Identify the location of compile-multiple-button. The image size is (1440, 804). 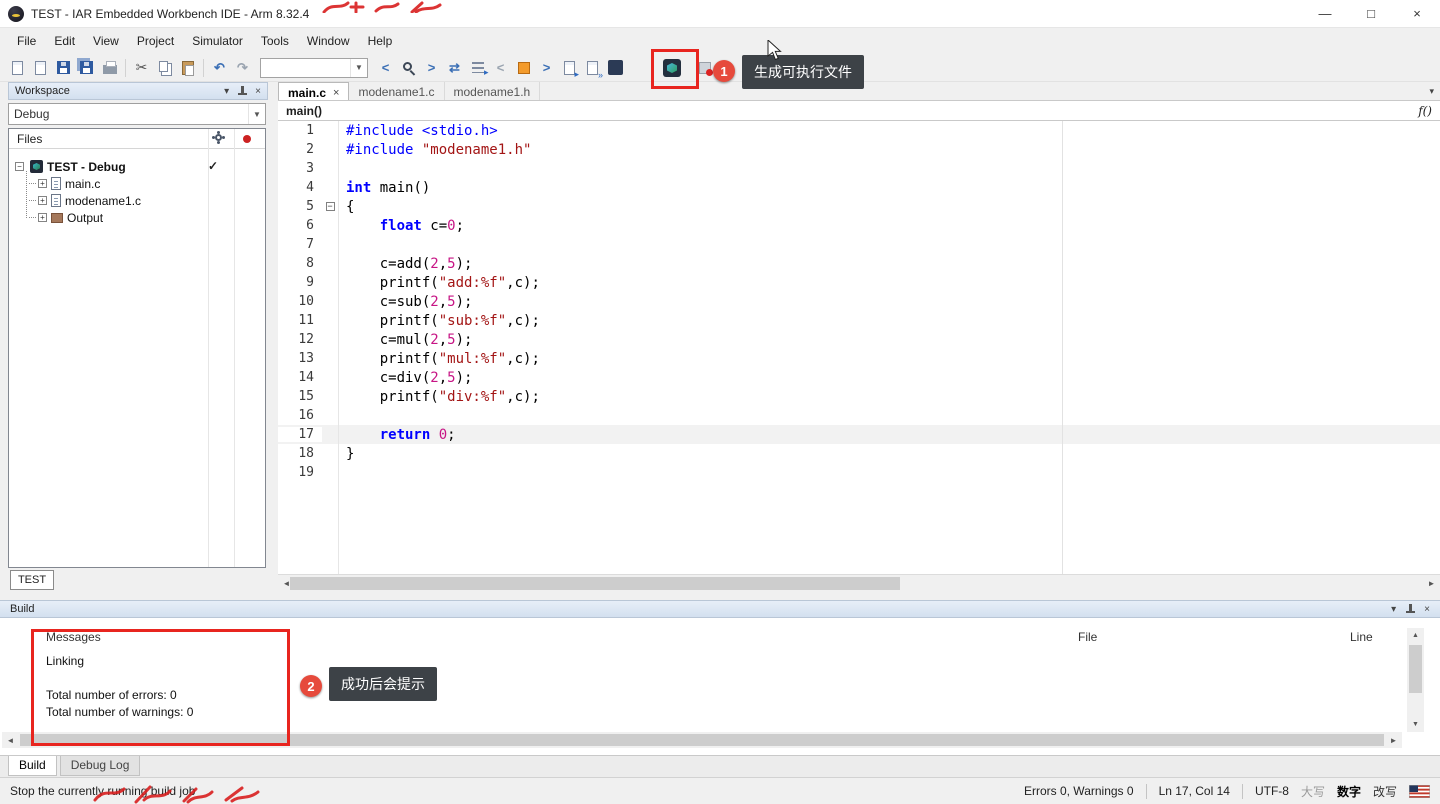
(592, 68).